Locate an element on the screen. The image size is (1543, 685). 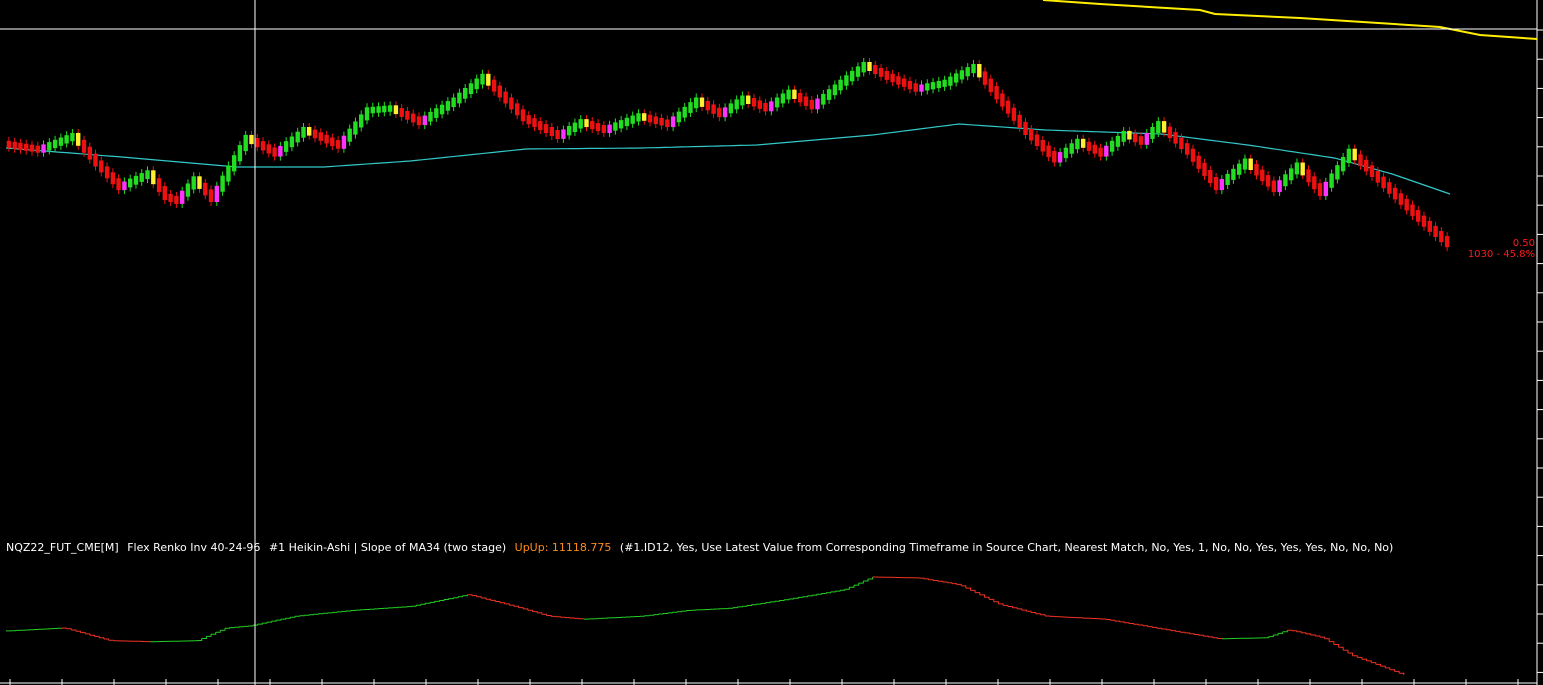
symbol-label: NQZ22_FUT_CME[M] is located at coordinates (62, 547).